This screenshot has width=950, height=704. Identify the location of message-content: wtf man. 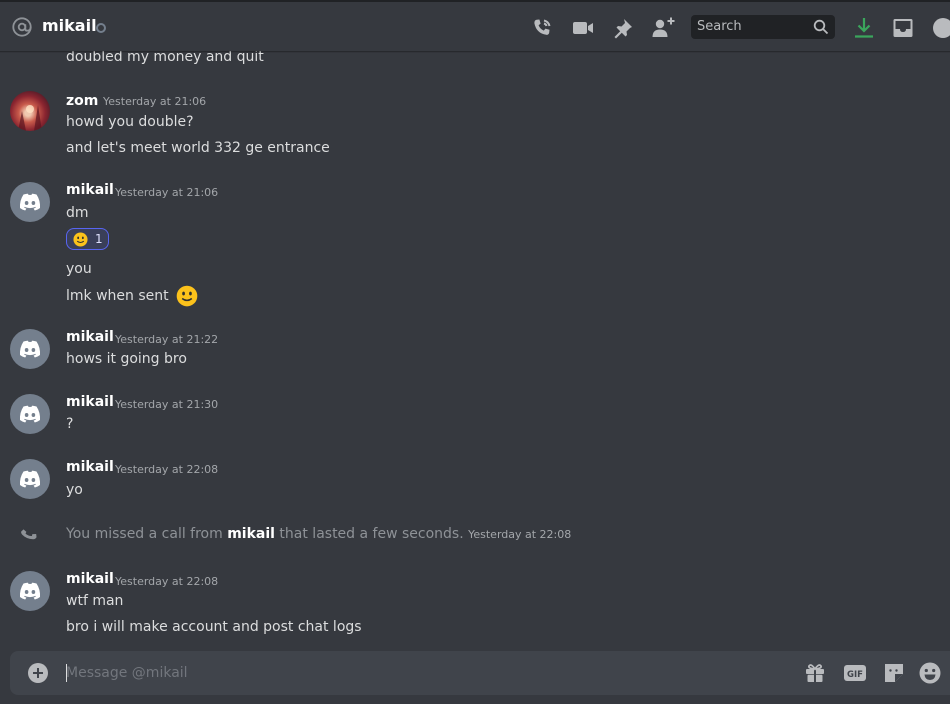
(95, 601).